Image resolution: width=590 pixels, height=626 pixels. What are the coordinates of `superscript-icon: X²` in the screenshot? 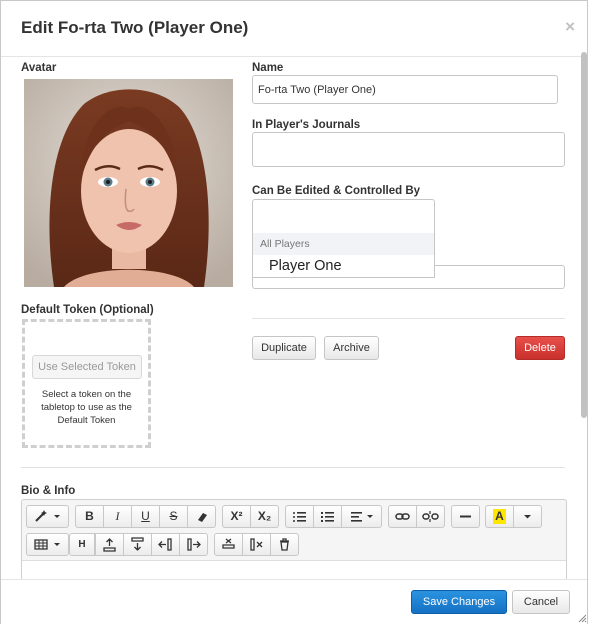 It's located at (236, 516).